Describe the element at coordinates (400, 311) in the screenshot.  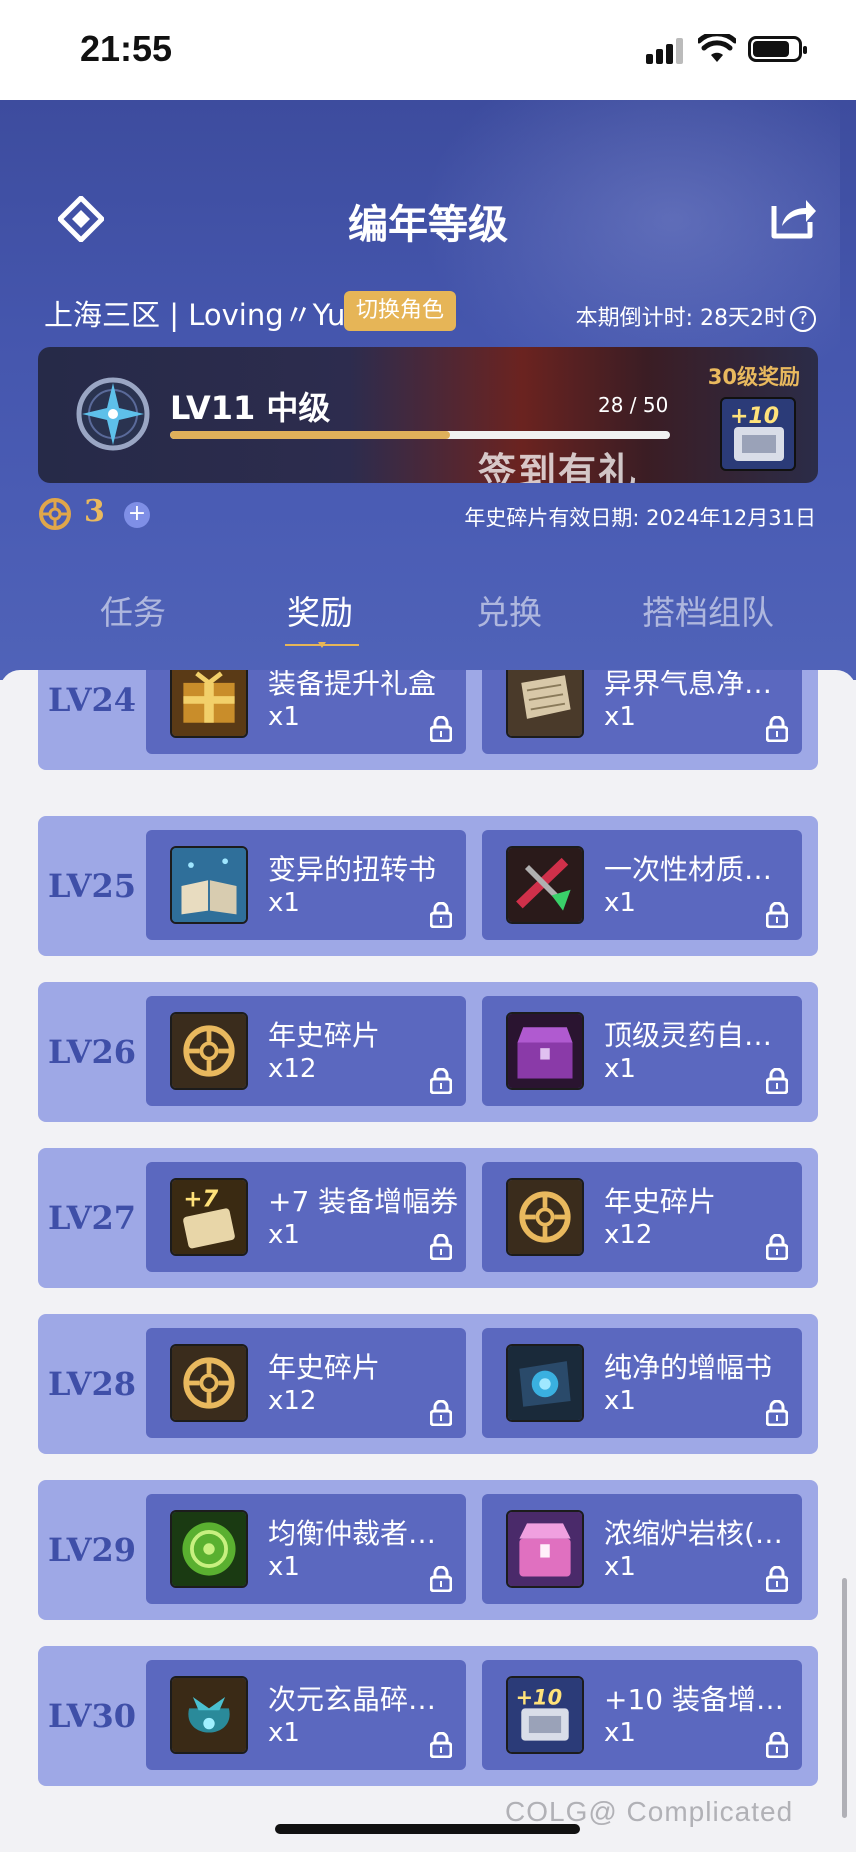
I see `switch-role-button: 切换角色` at that location.